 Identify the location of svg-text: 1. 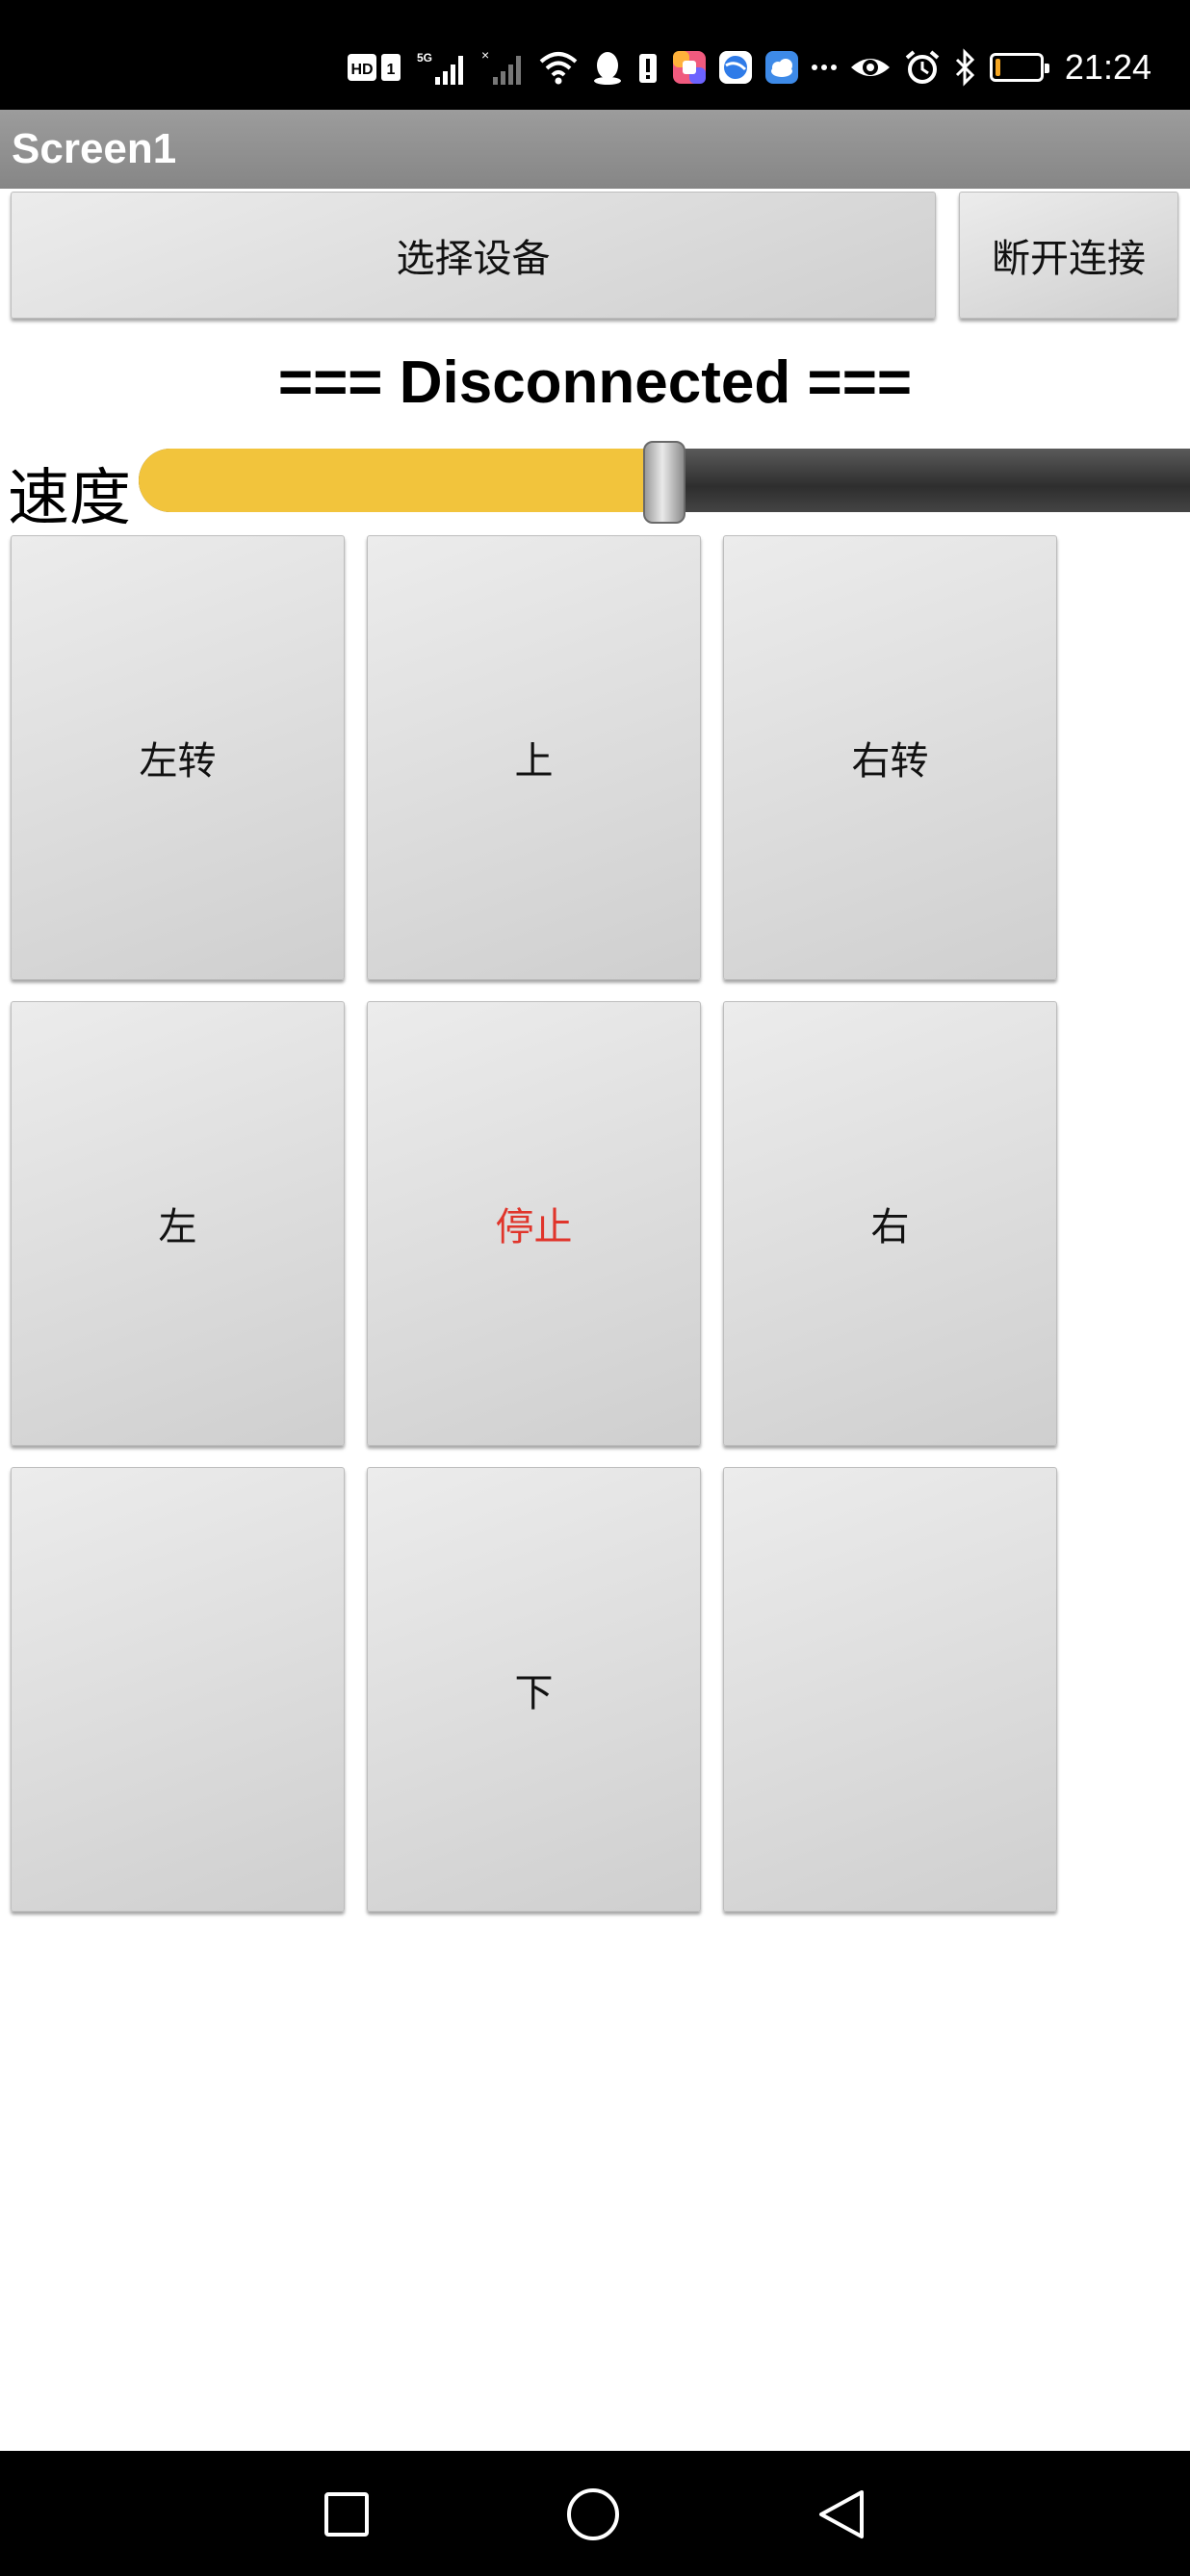
(391, 70).